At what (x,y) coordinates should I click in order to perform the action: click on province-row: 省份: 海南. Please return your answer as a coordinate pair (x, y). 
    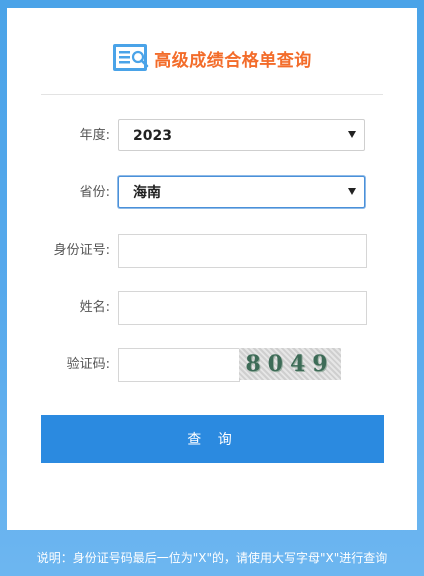
    Looking at the image, I should click on (212, 193).